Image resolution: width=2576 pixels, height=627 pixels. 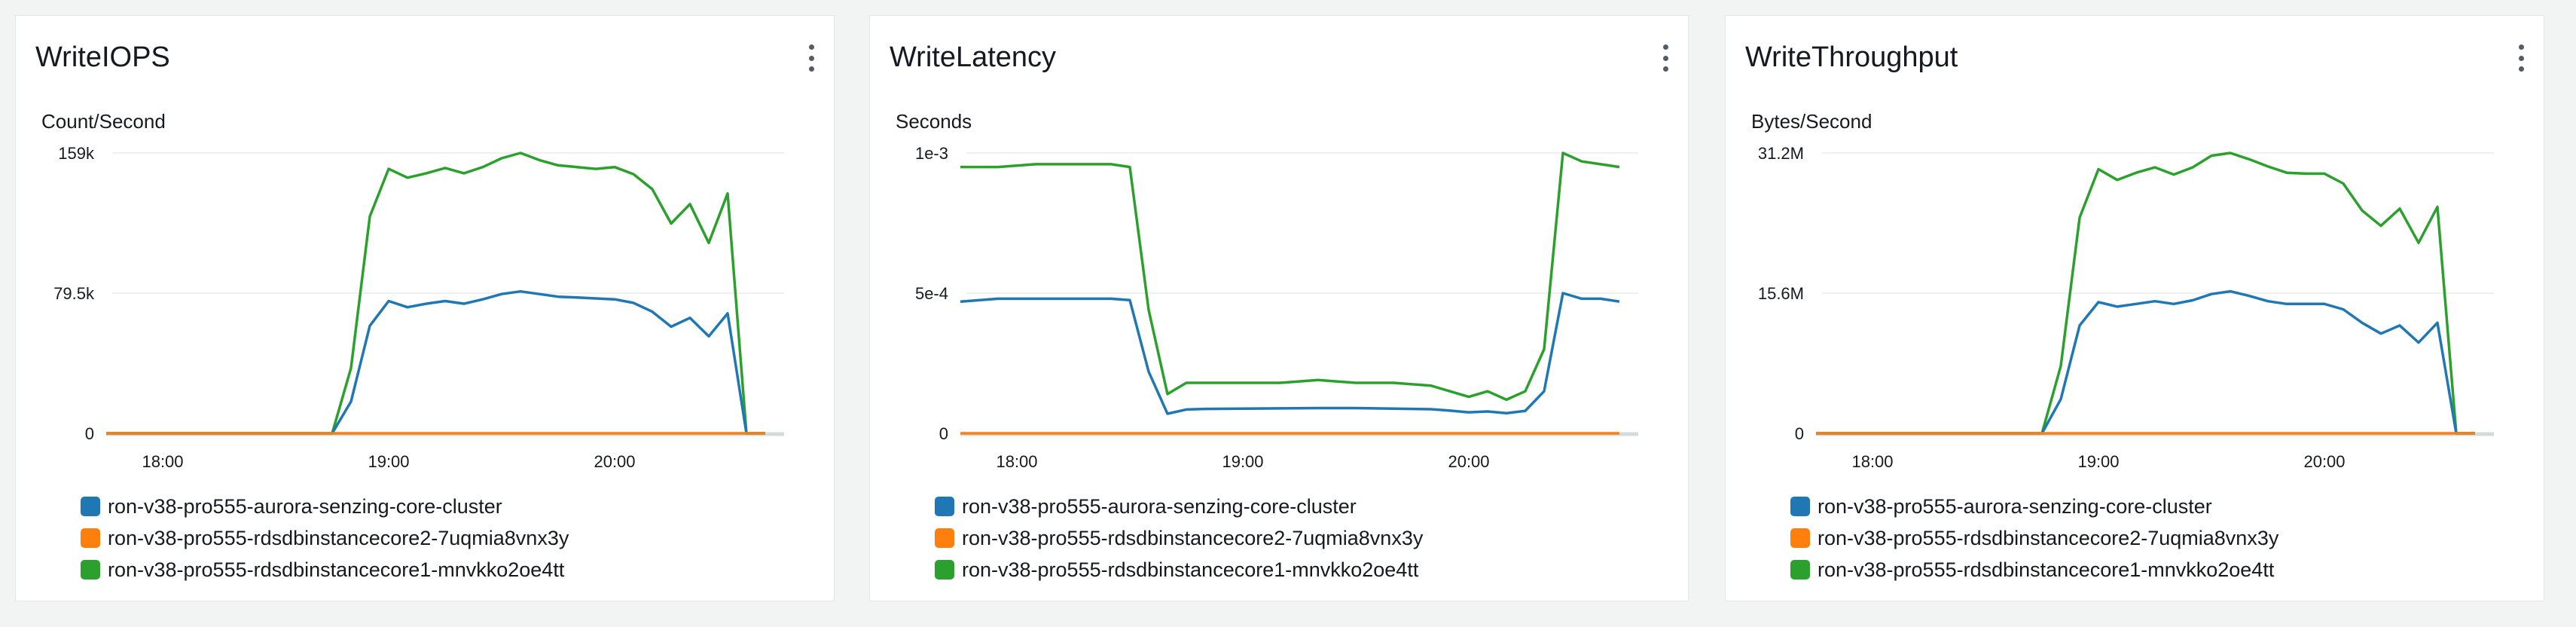 What do you see at coordinates (932, 153) in the screenshot?
I see `y-tick-label: 1e-3` at bounding box center [932, 153].